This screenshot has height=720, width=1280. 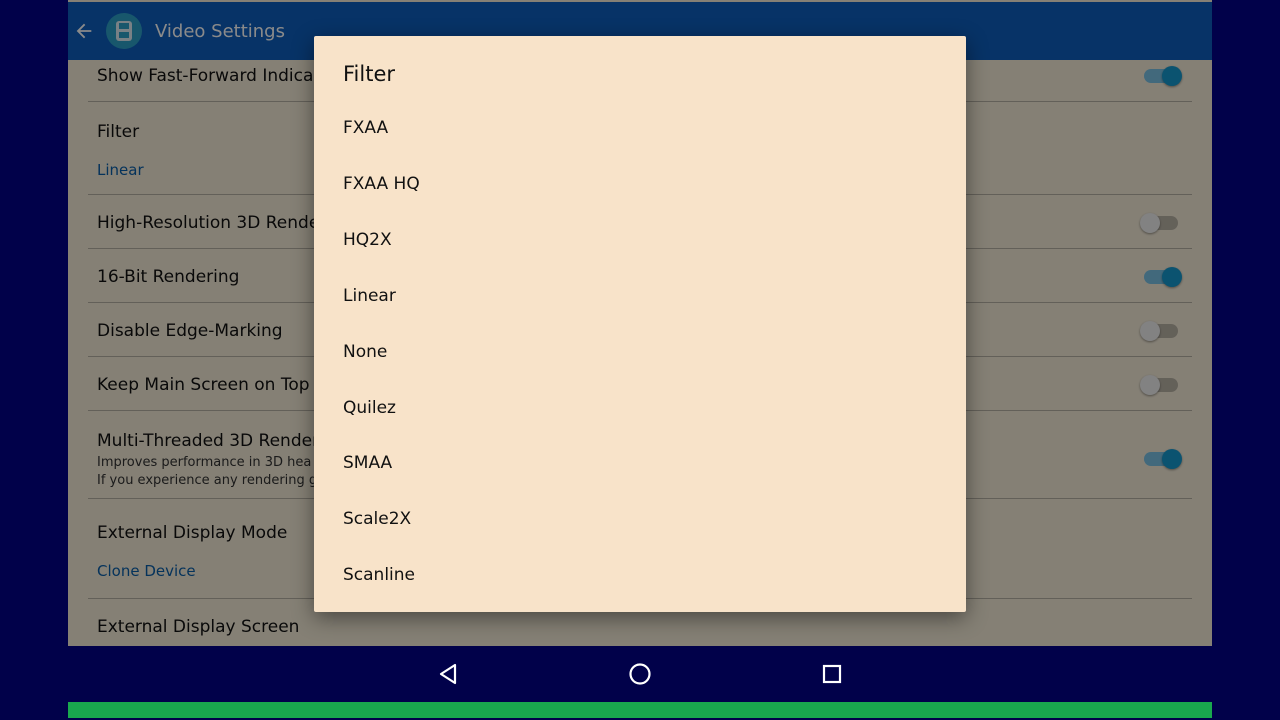 I want to click on nav-back-icon, so click(x=448, y=674).